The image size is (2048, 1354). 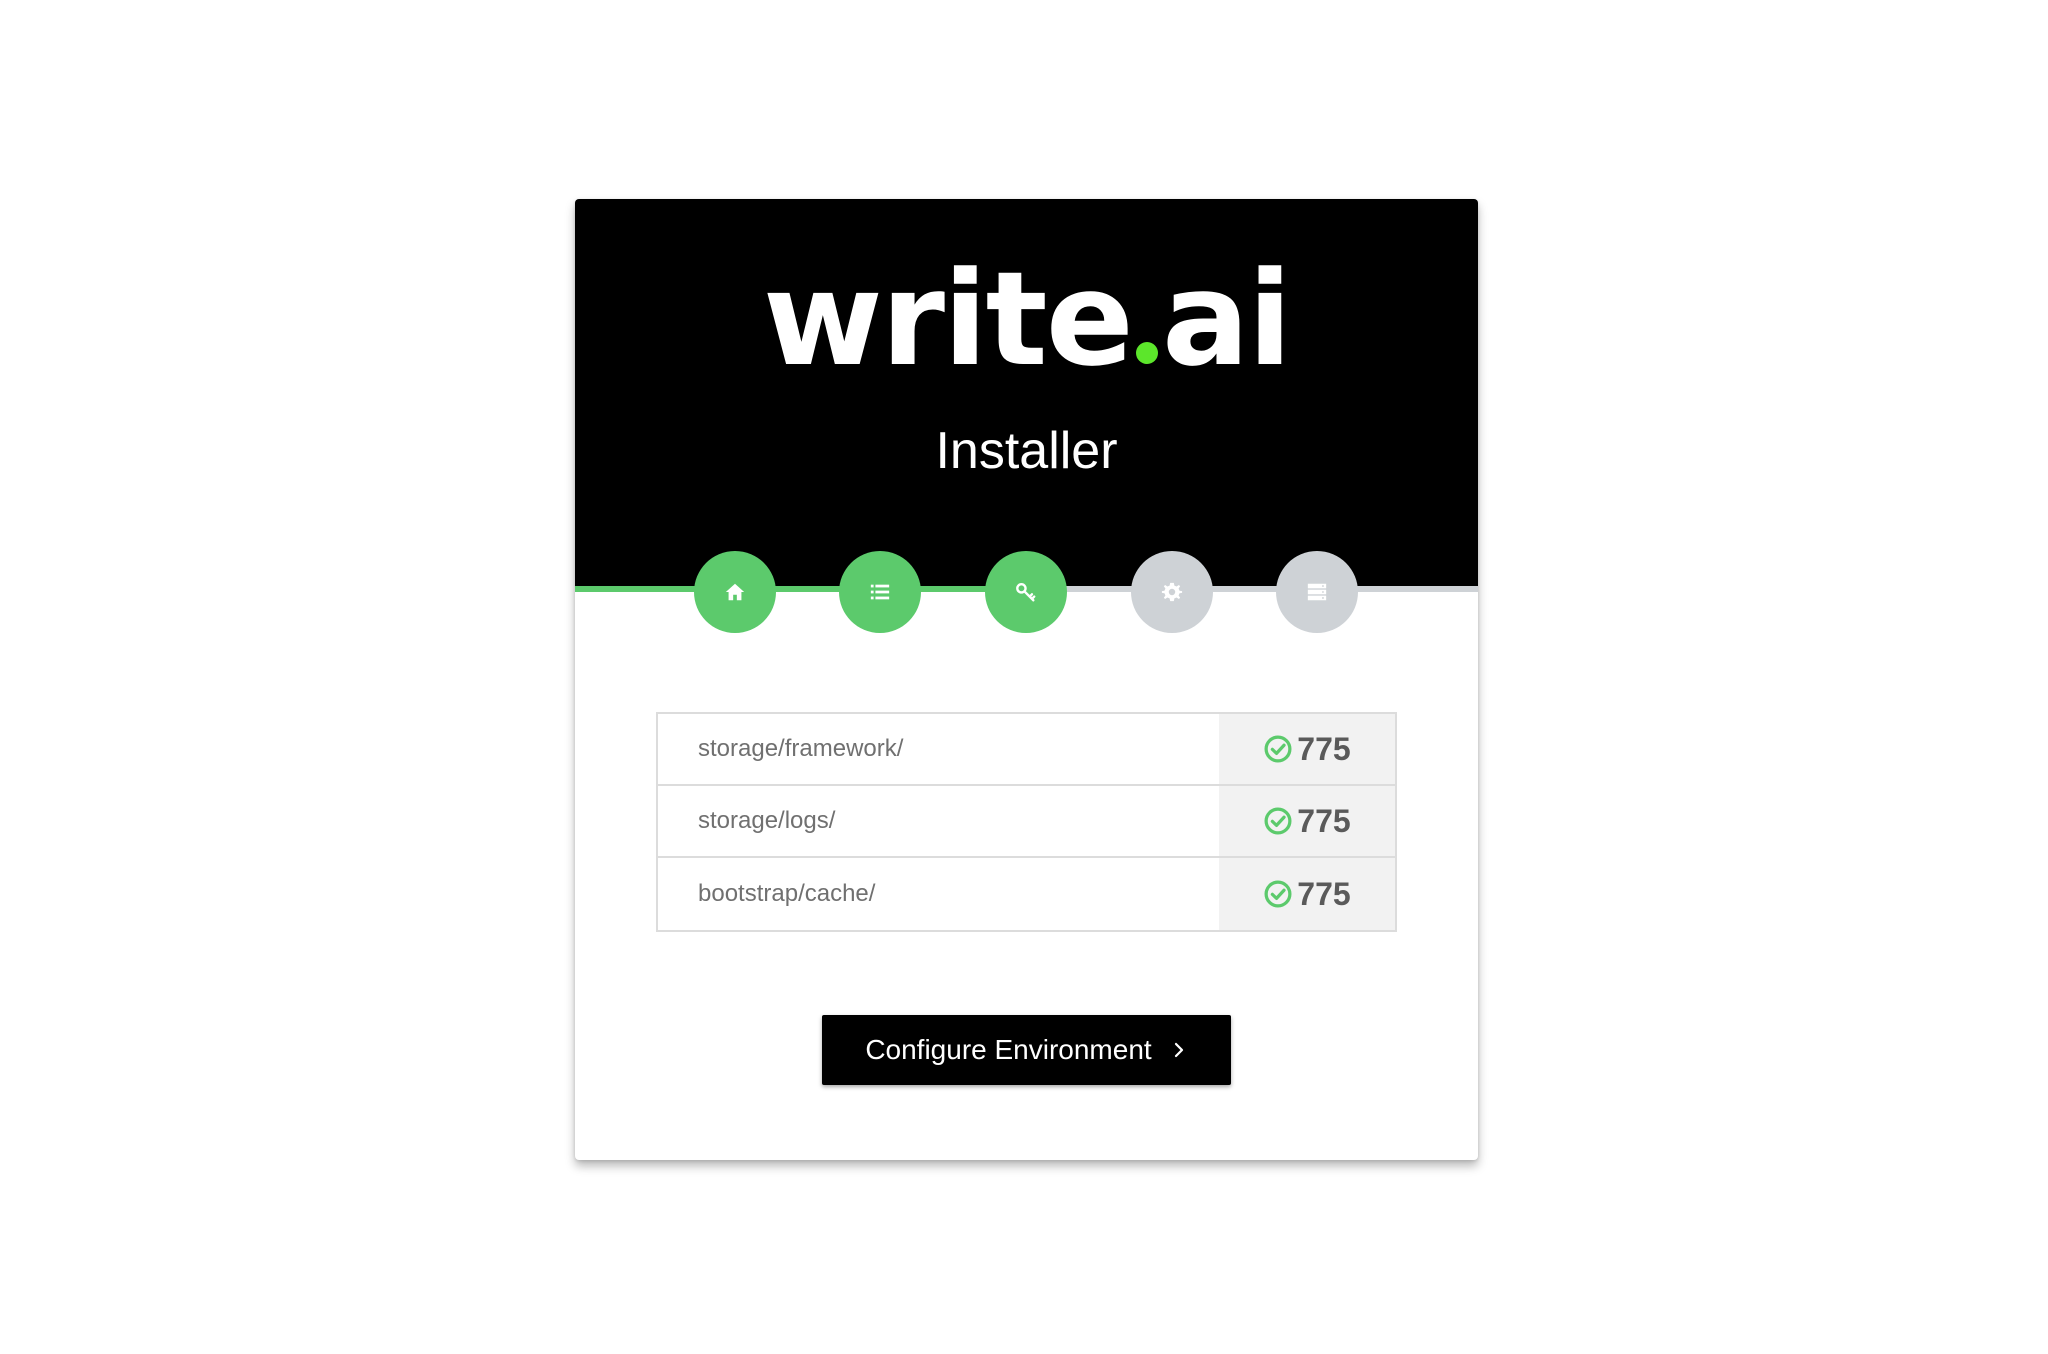 I want to click on step-welcome, so click(x=735, y=592).